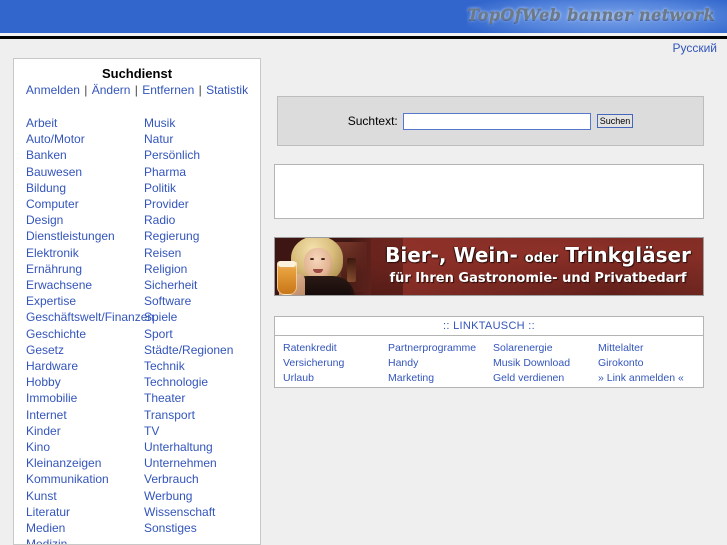 The height and width of the screenshot is (545, 727). What do you see at coordinates (335, 348) in the screenshot?
I see `link-exchange-link-ratenkredit: Ratenkredit` at bounding box center [335, 348].